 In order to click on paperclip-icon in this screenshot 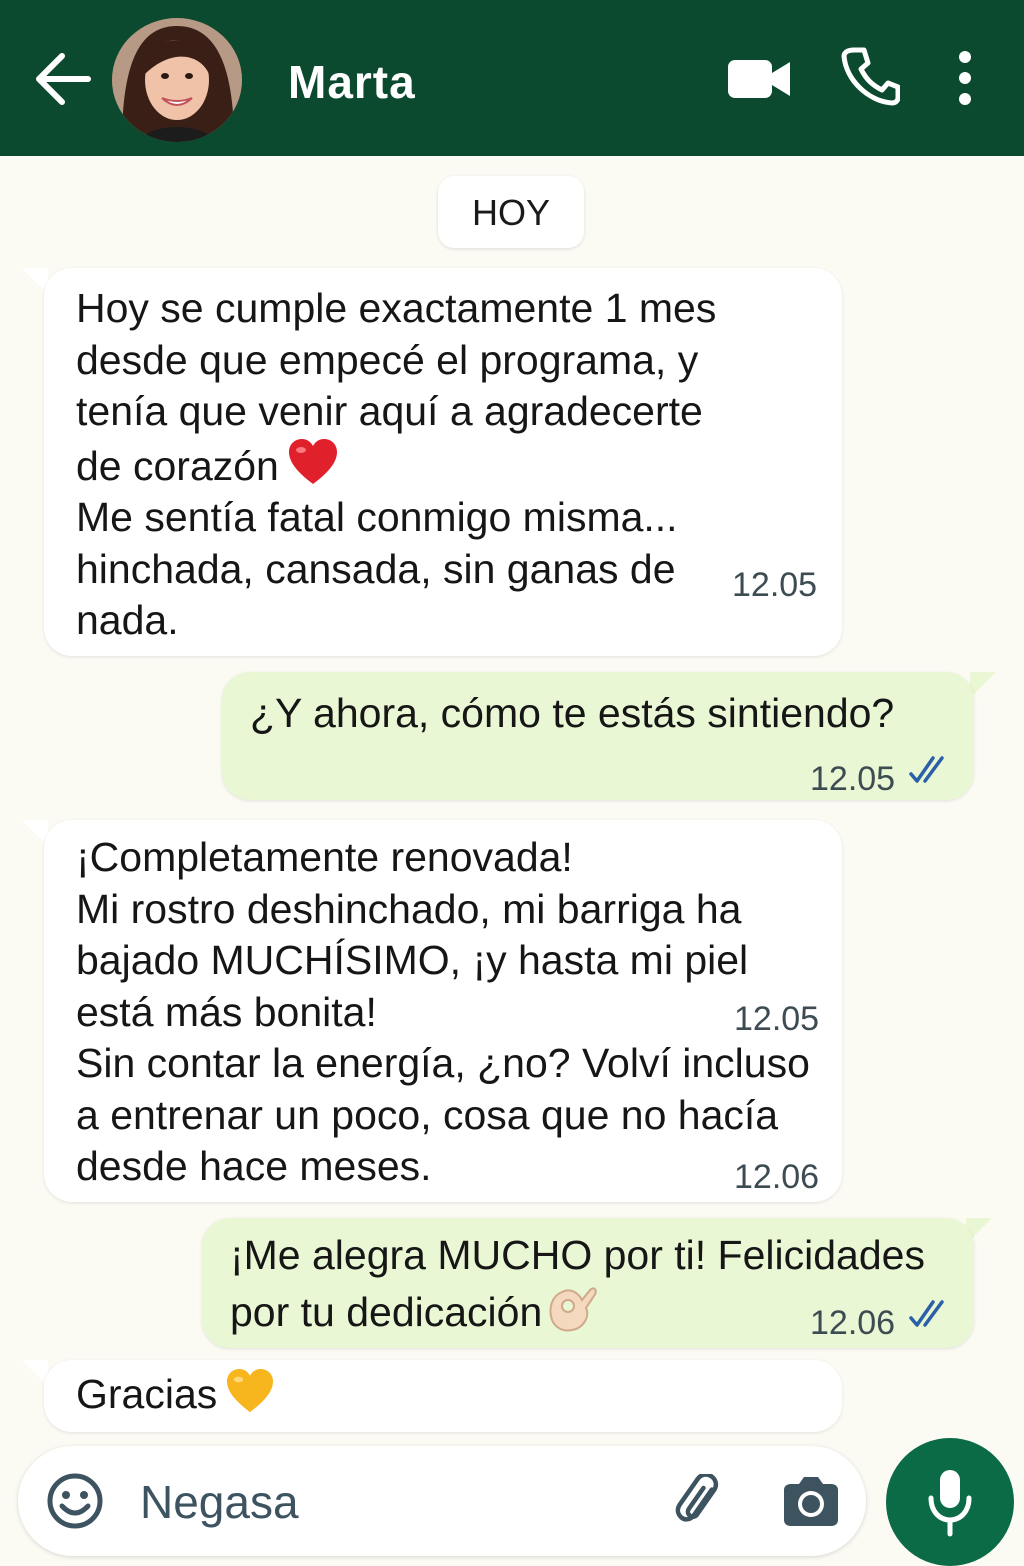, I will do `click(699, 1503)`.